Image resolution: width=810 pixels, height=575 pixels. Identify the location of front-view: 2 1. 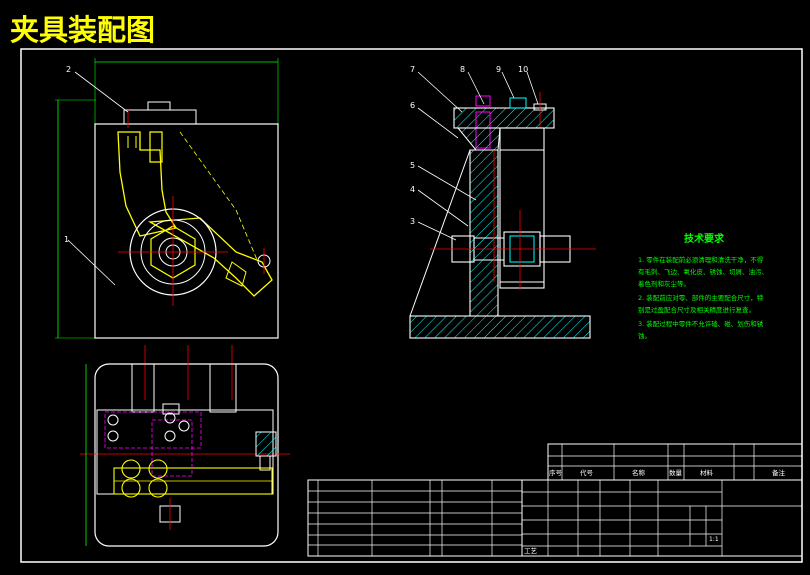
(167, 198).